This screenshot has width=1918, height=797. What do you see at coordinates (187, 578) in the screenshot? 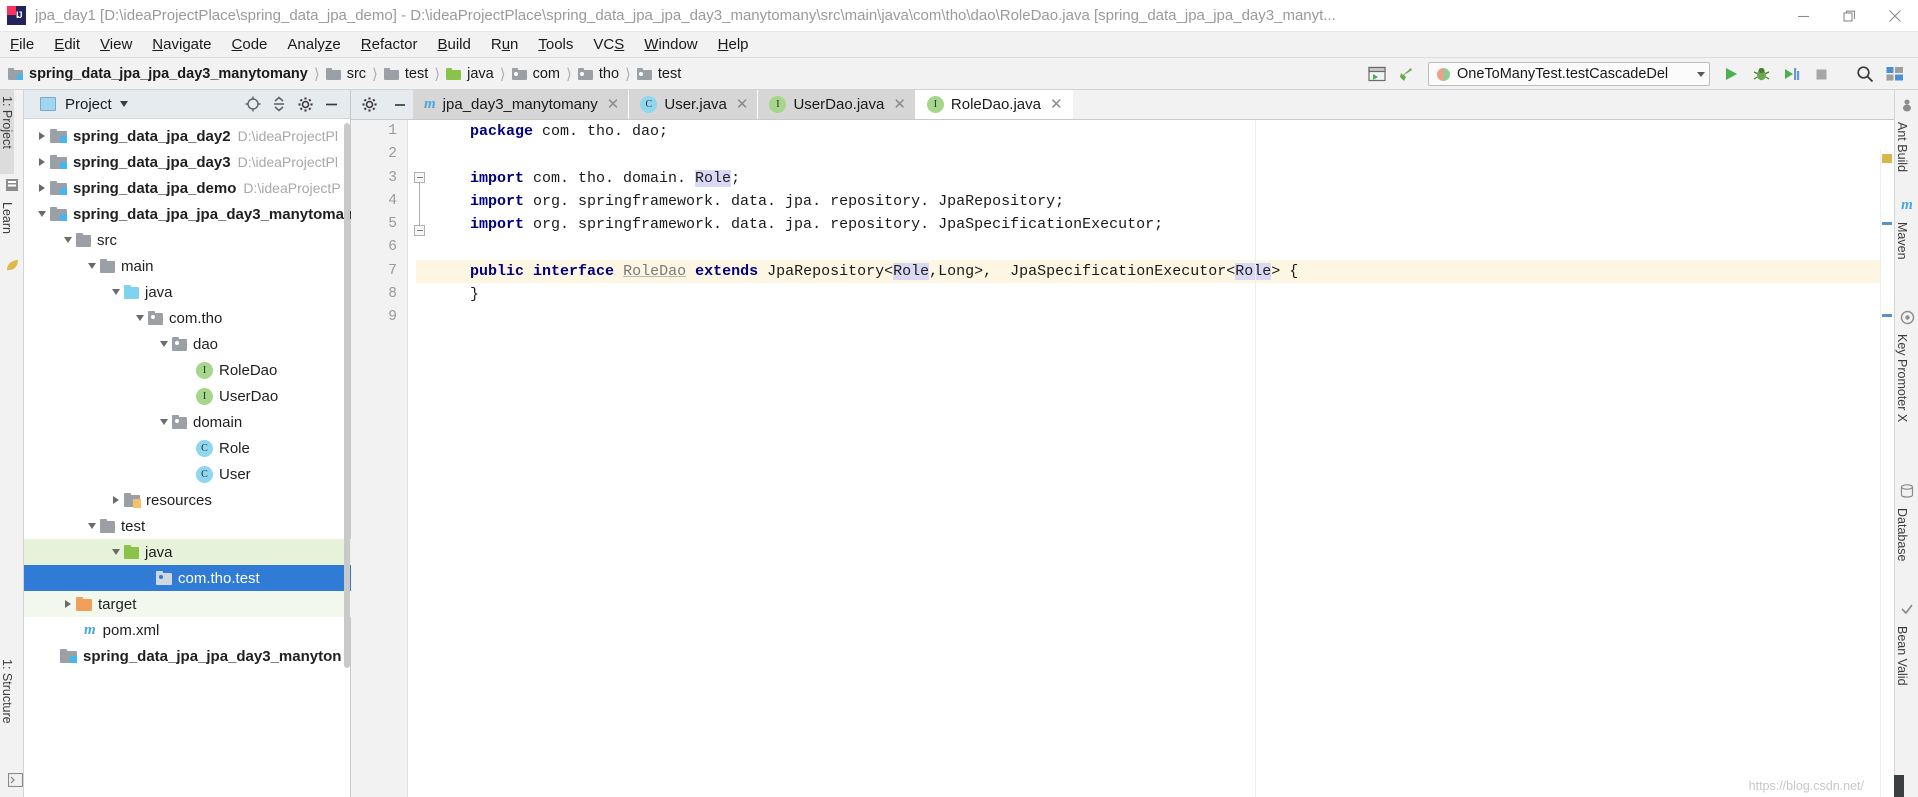
I see `tree-row-selected-package: com.tho.test` at bounding box center [187, 578].